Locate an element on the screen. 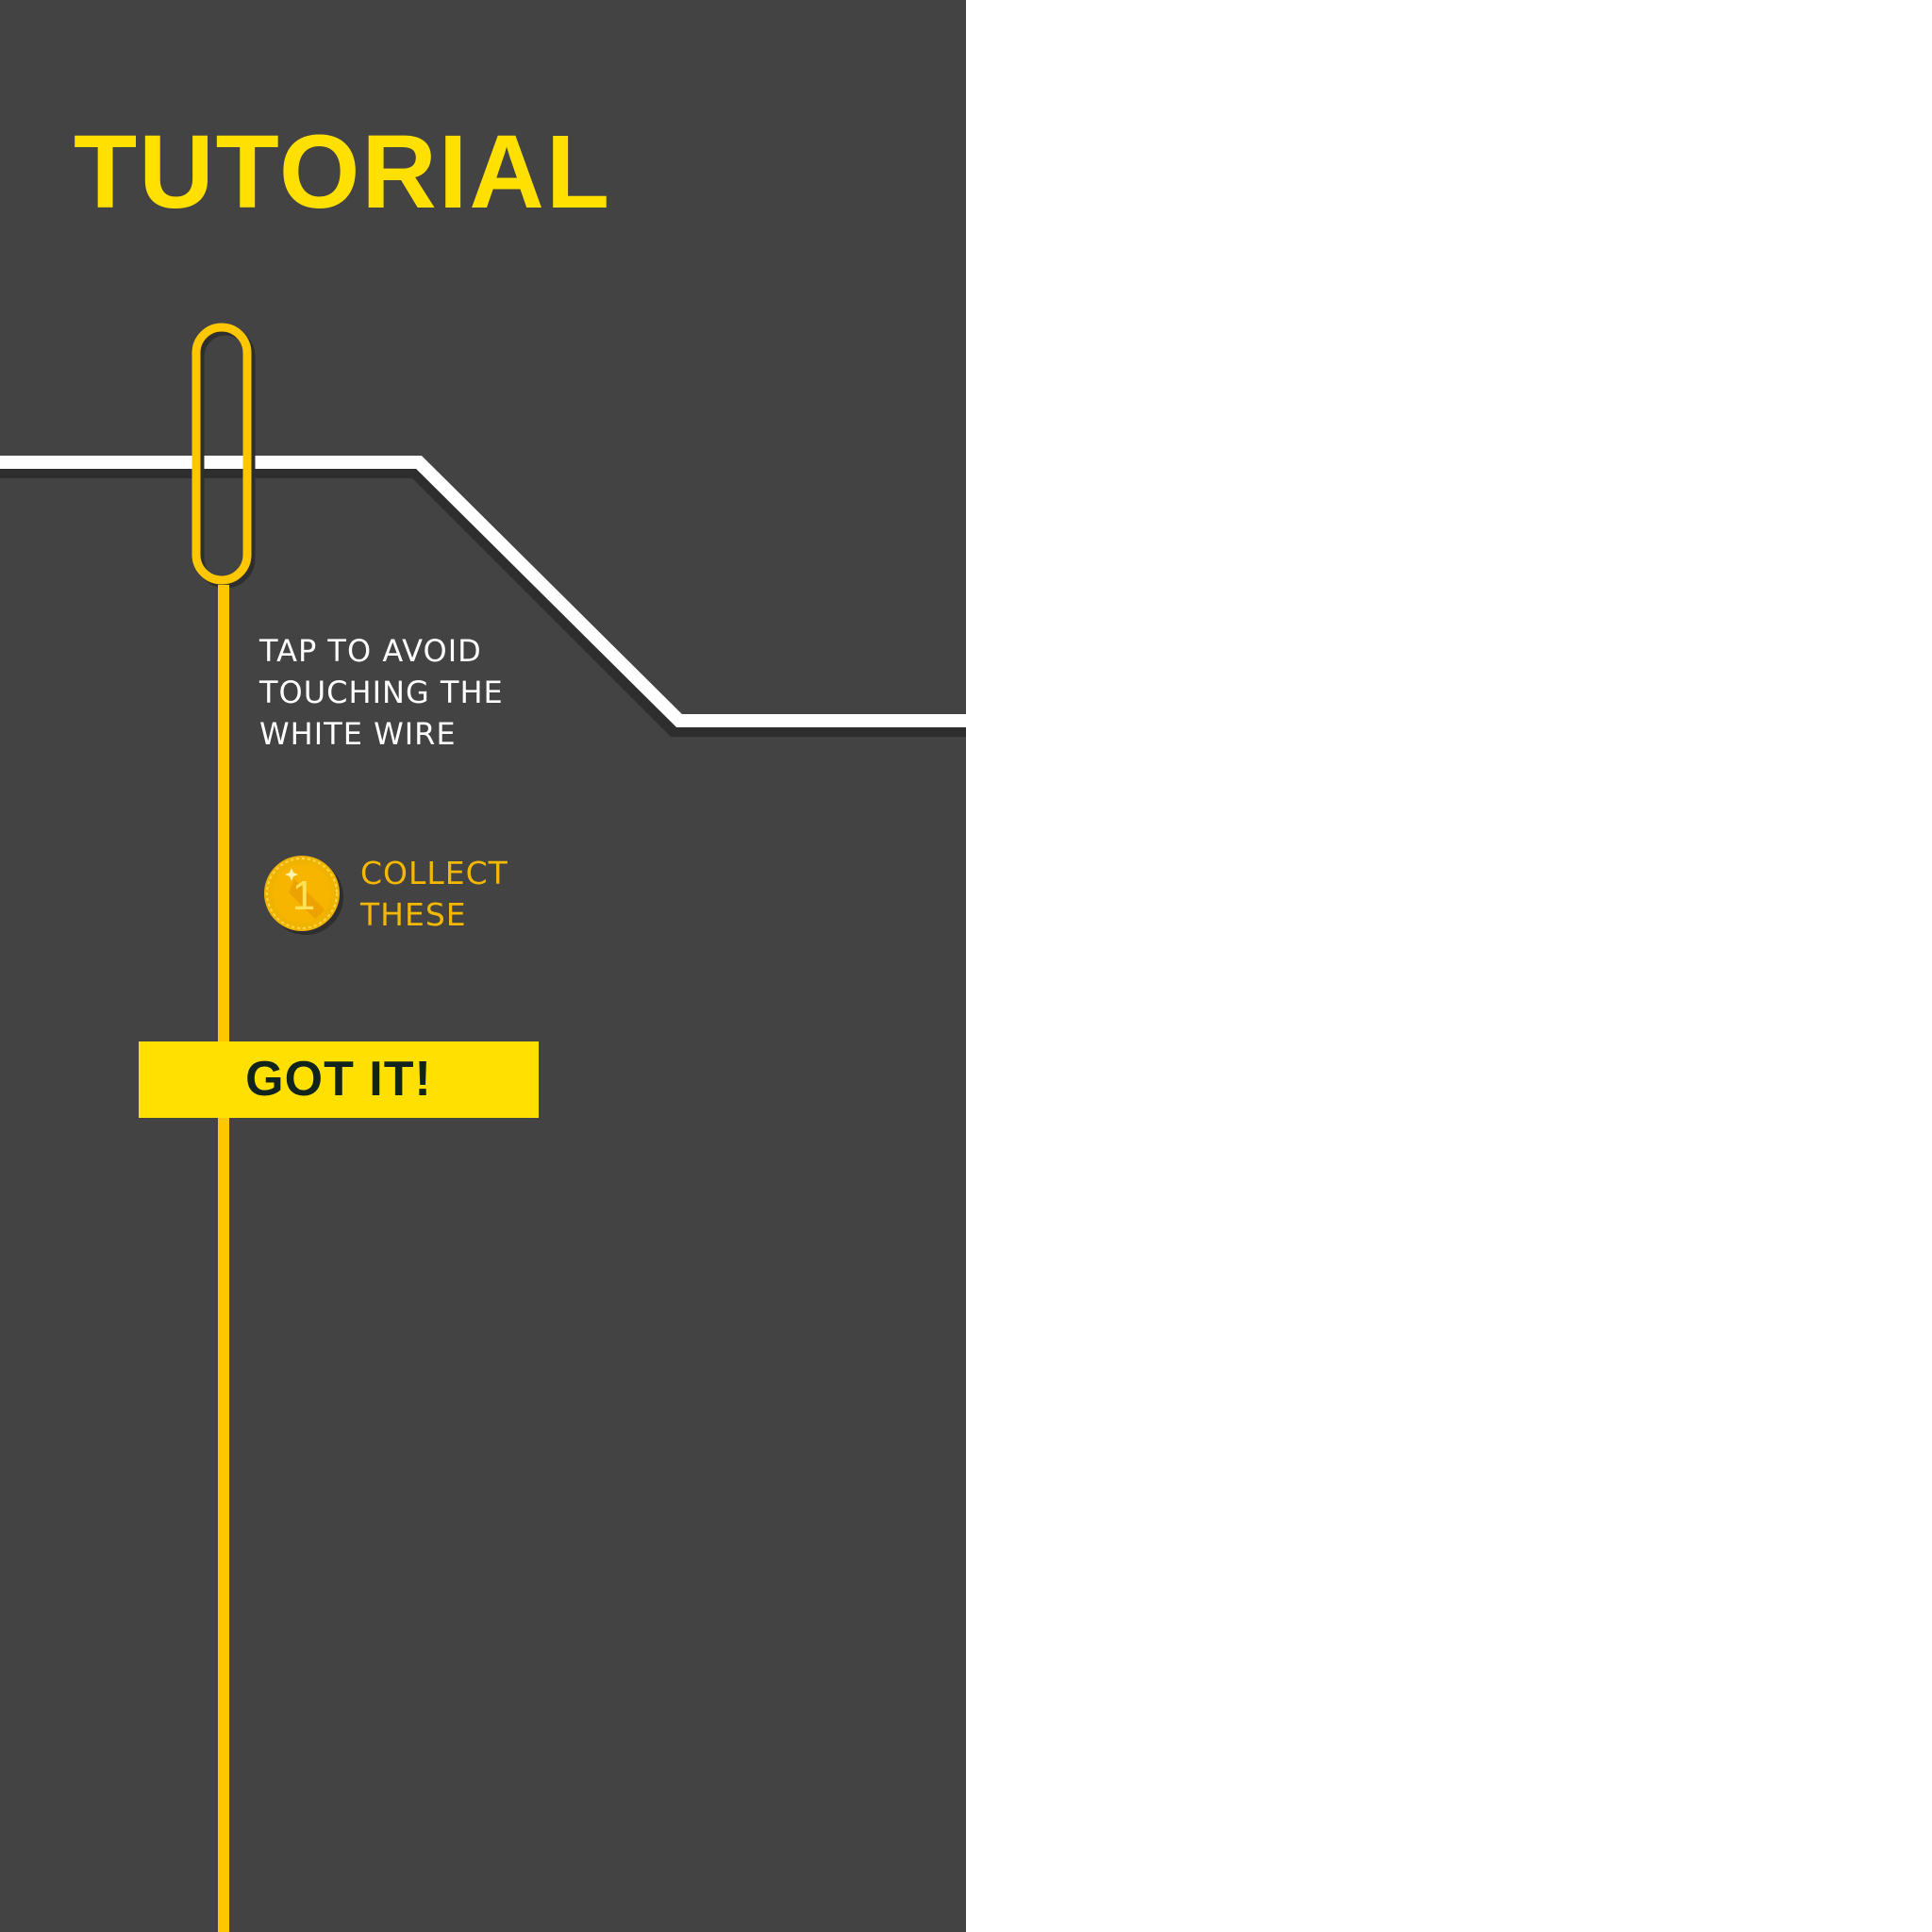 Image resolution: width=1932 pixels, height=1932 pixels. gold-coin-icon: 1 is located at coordinates (304, 895).